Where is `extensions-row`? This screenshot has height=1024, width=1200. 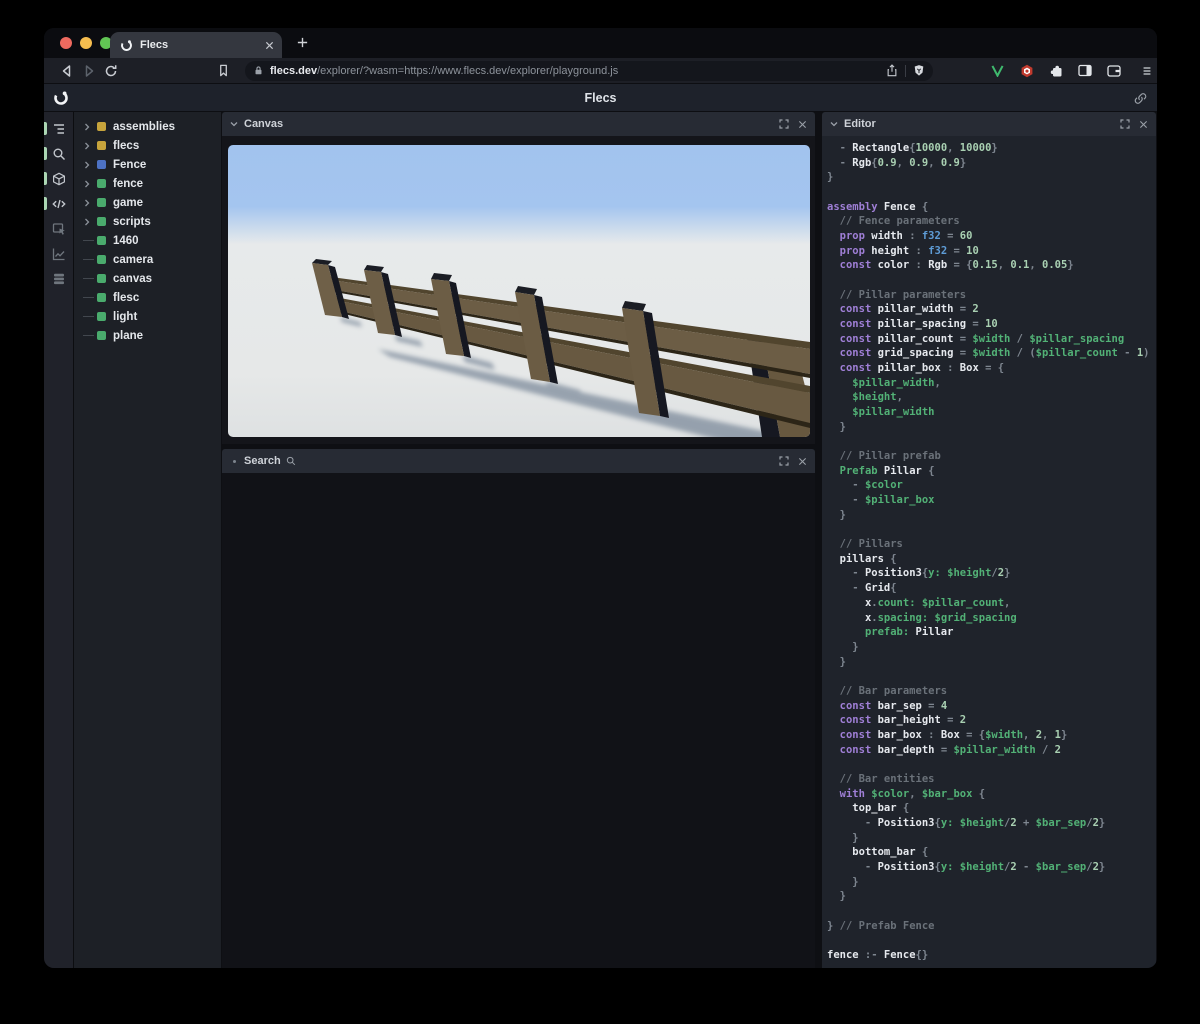 extensions-row is located at coordinates (1055, 70).